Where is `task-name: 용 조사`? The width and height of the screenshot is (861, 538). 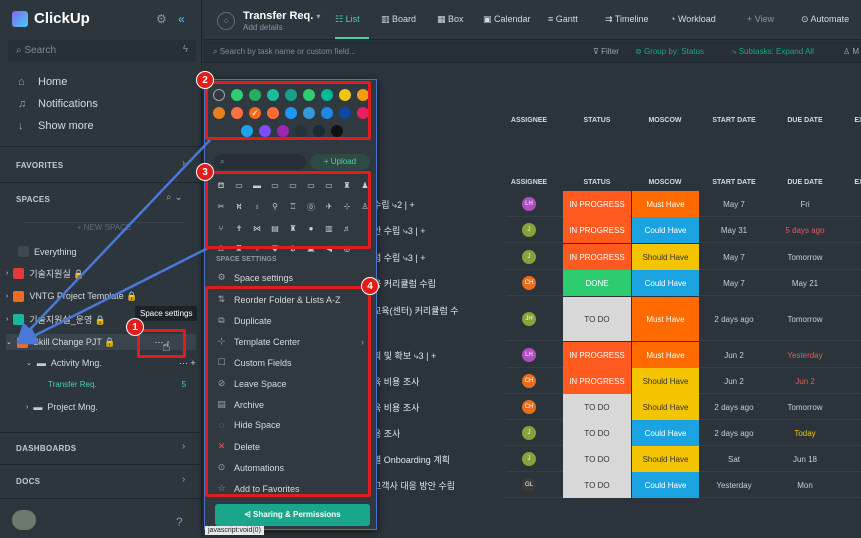
task-name: 용 조사 is located at coordinates (386, 433).